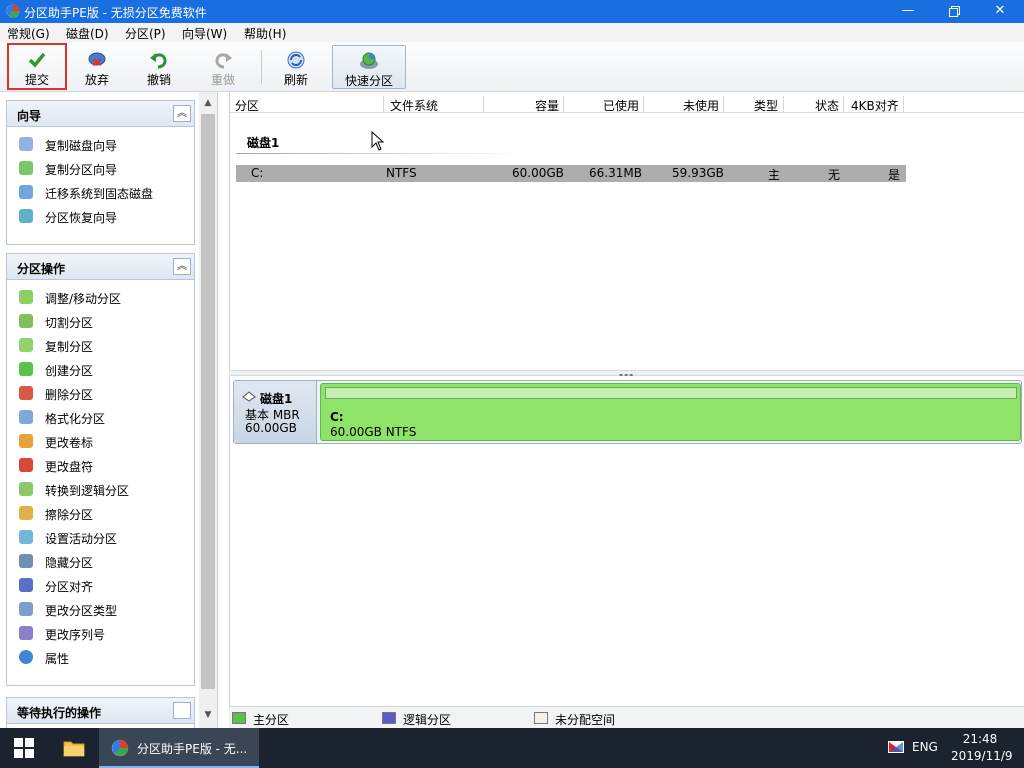  Describe the element at coordinates (26, 465) in the screenshot. I see `drive-letter-icon` at that location.